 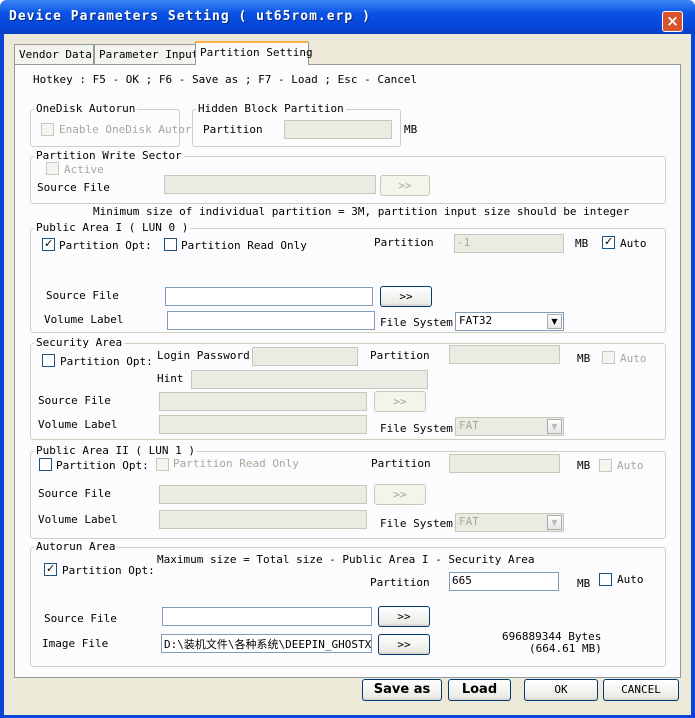 What do you see at coordinates (416, 322) in the screenshot?
I see `public1-fs-label: File System` at bounding box center [416, 322].